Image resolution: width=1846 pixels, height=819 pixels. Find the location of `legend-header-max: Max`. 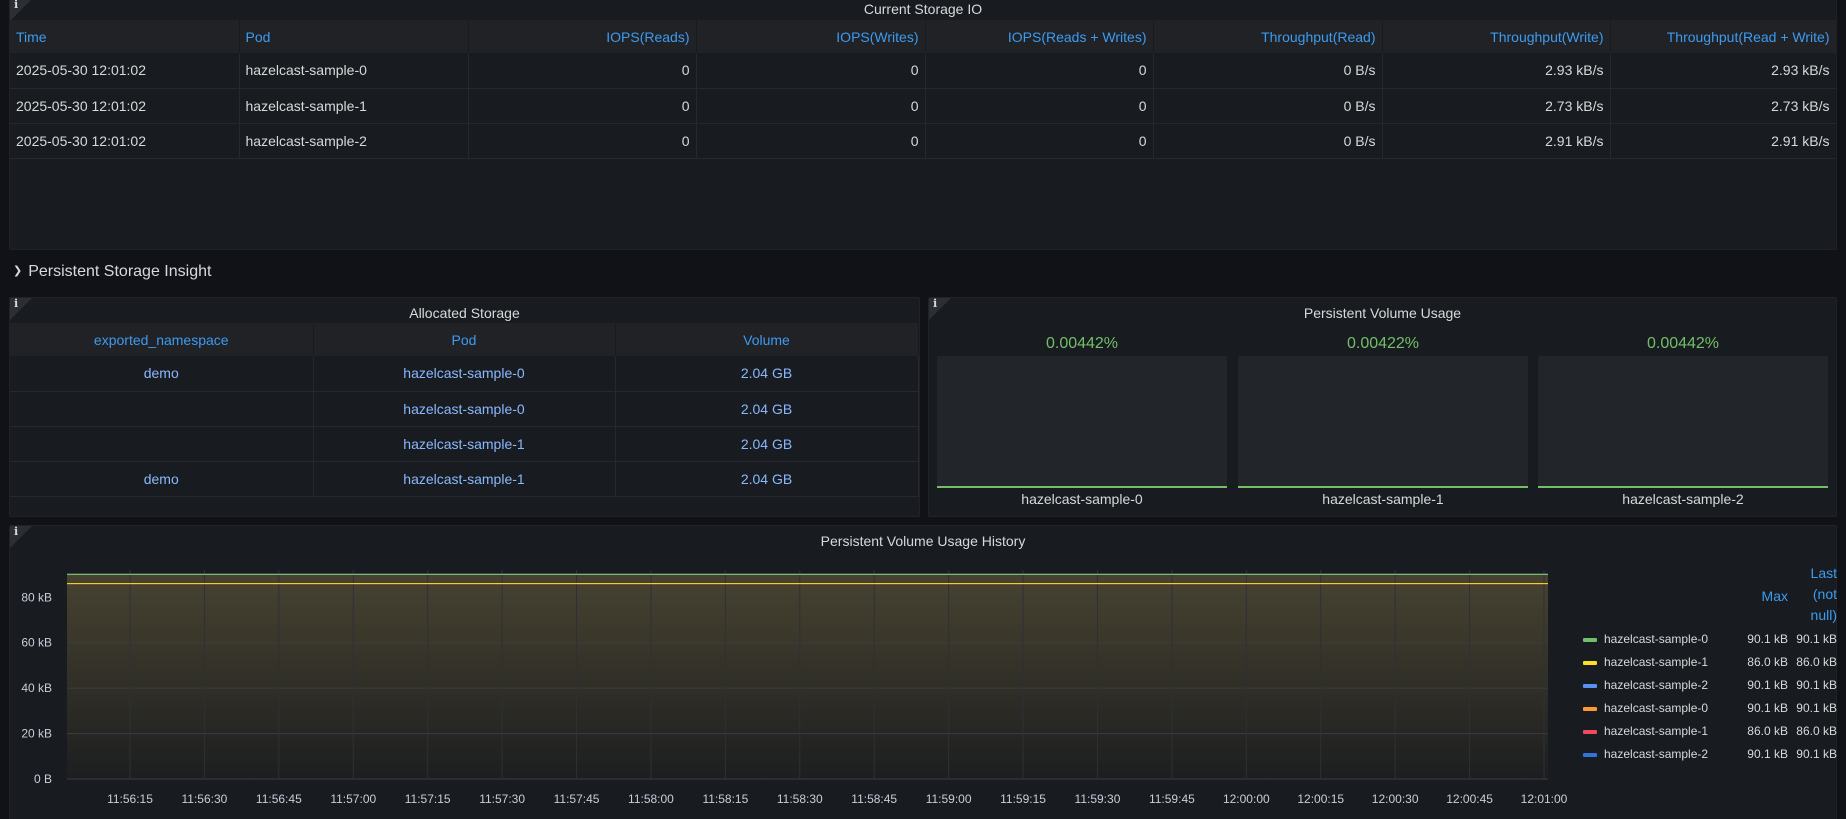

legend-header-max: Max is located at coordinates (1765, 596).